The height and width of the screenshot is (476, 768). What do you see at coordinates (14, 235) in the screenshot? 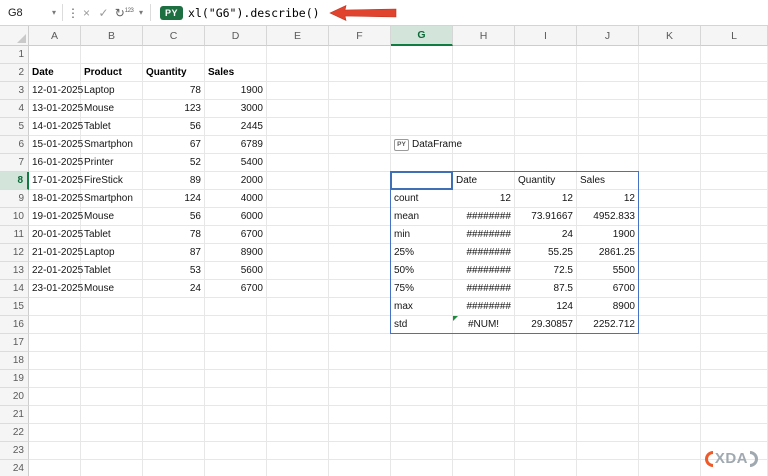
I see `row-header-11: 11` at bounding box center [14, 235].